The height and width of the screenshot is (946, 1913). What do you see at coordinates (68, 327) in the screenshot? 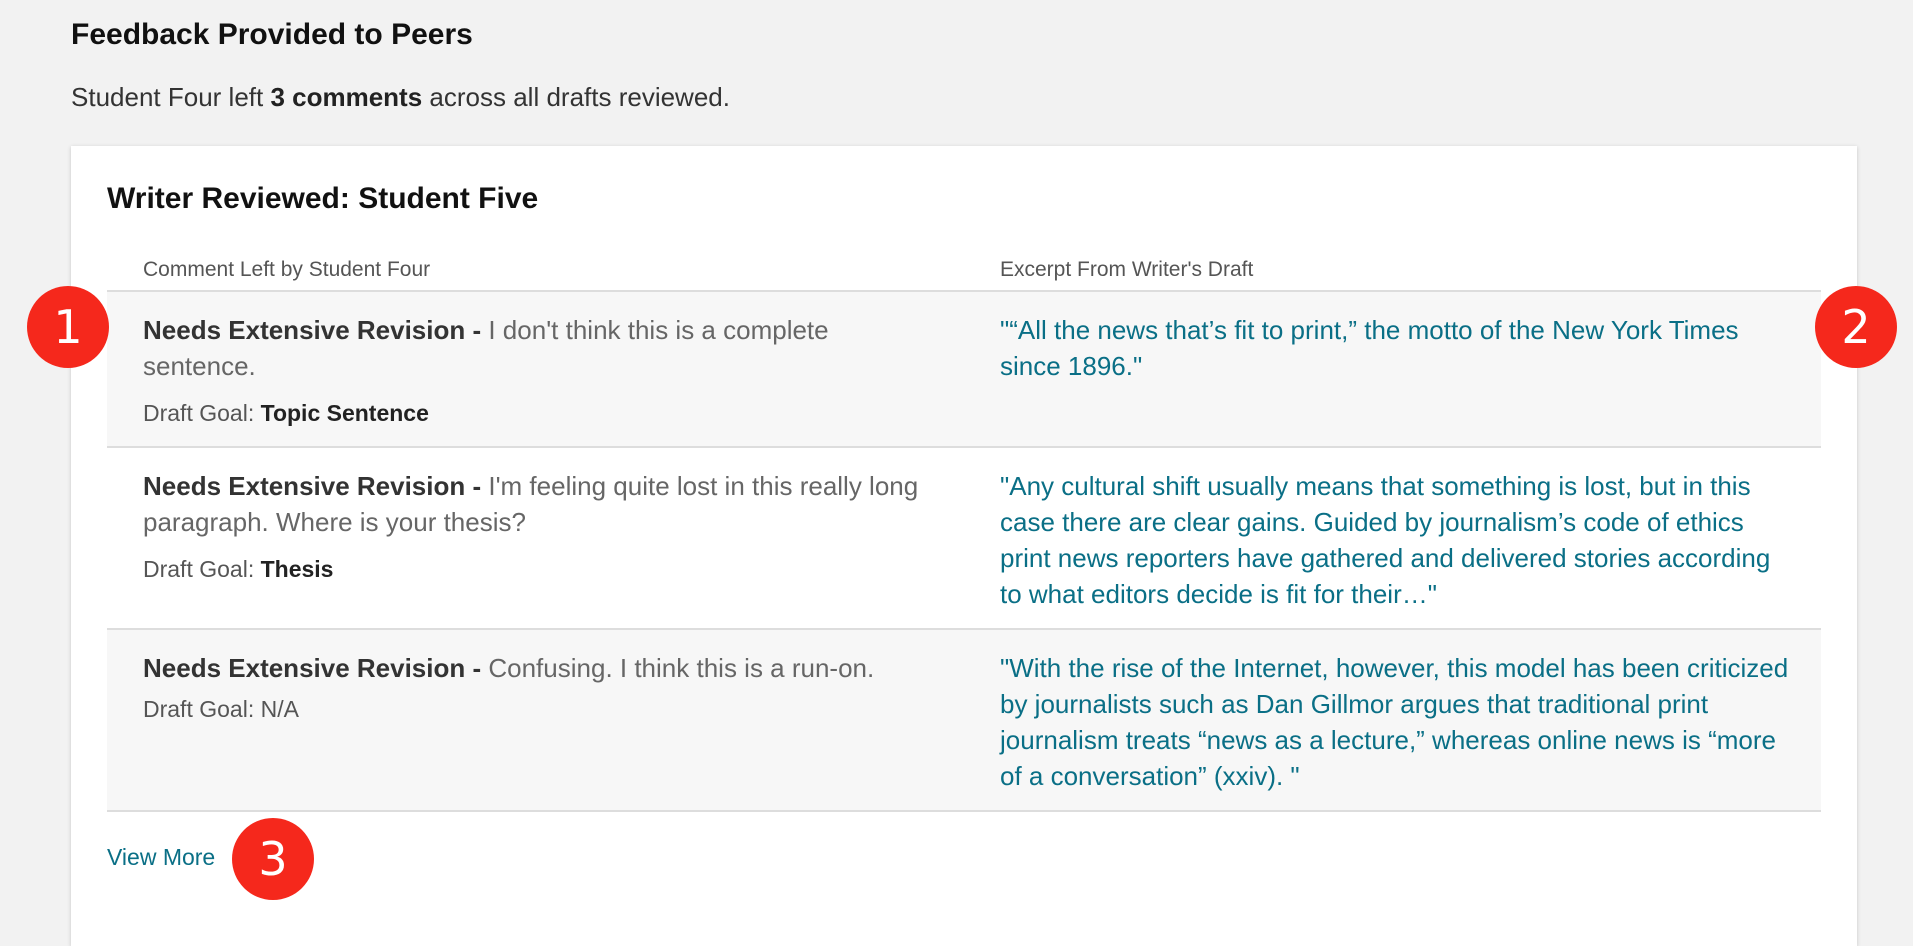
I see `annotation-marker-1: 1` at bounding box center [68, 327].